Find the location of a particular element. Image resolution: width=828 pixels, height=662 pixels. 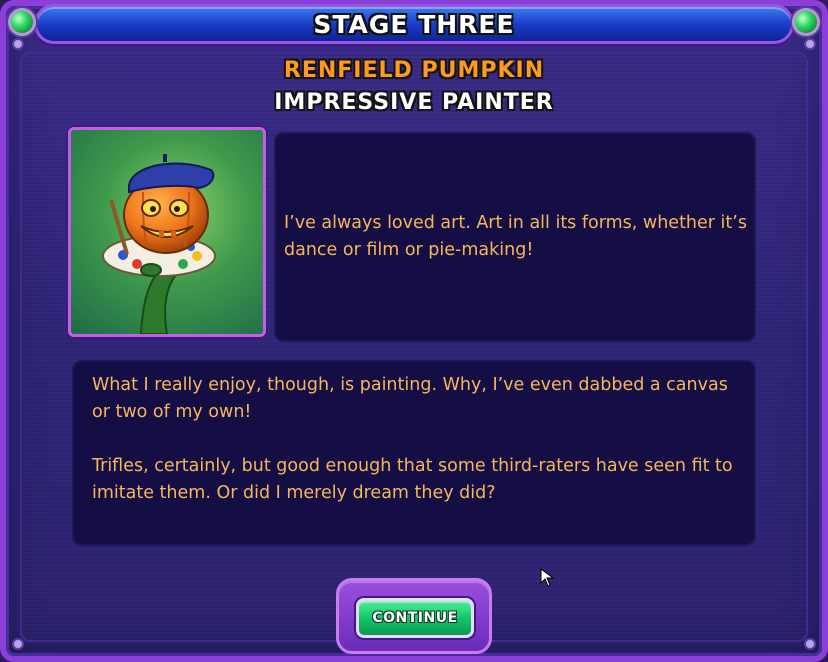

continue-button: CONTINUE is located at coordinates (415, 618).